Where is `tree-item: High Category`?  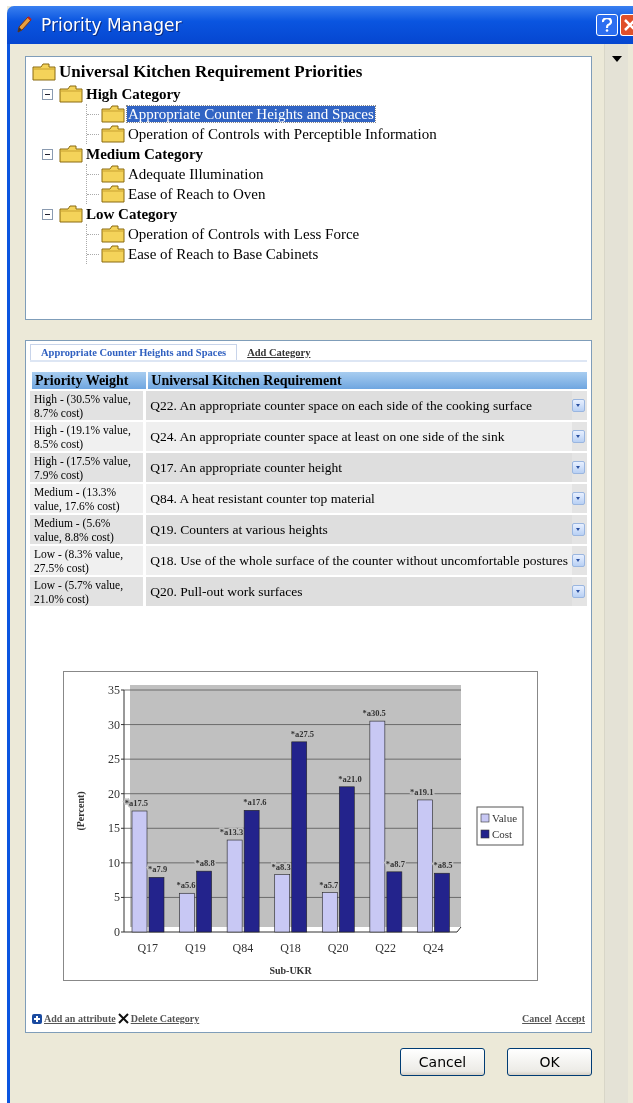 tree-item: High Category is located at coordinates (133, 94).